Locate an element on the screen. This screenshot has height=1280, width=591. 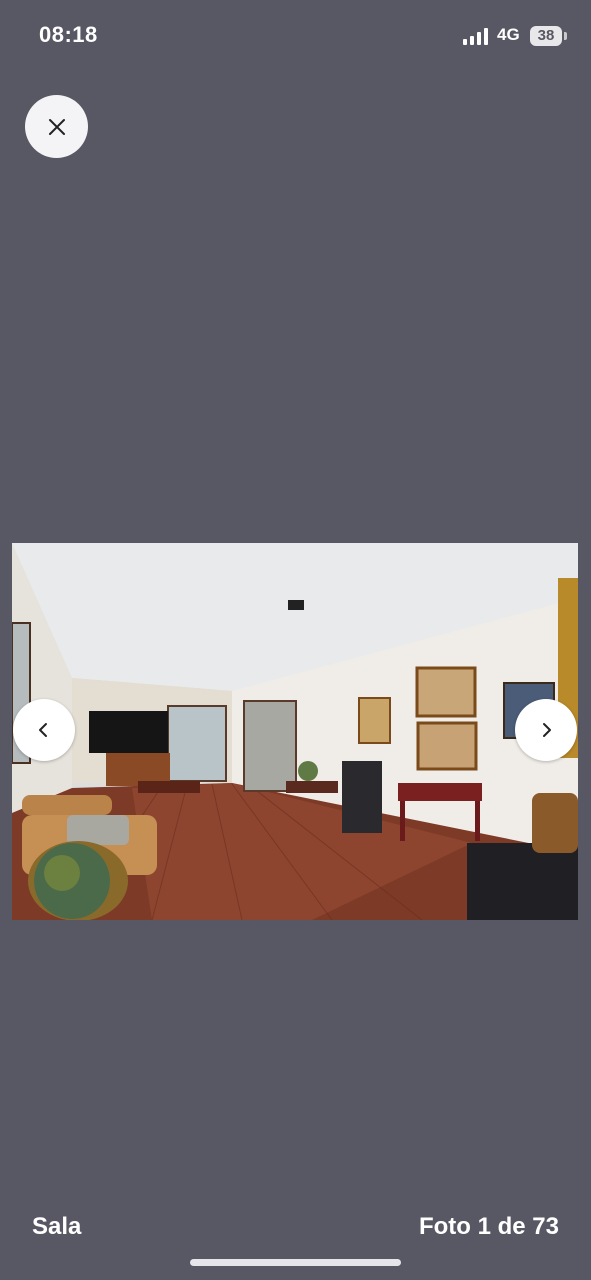
battery-tip is located at coordinates (565, 36).